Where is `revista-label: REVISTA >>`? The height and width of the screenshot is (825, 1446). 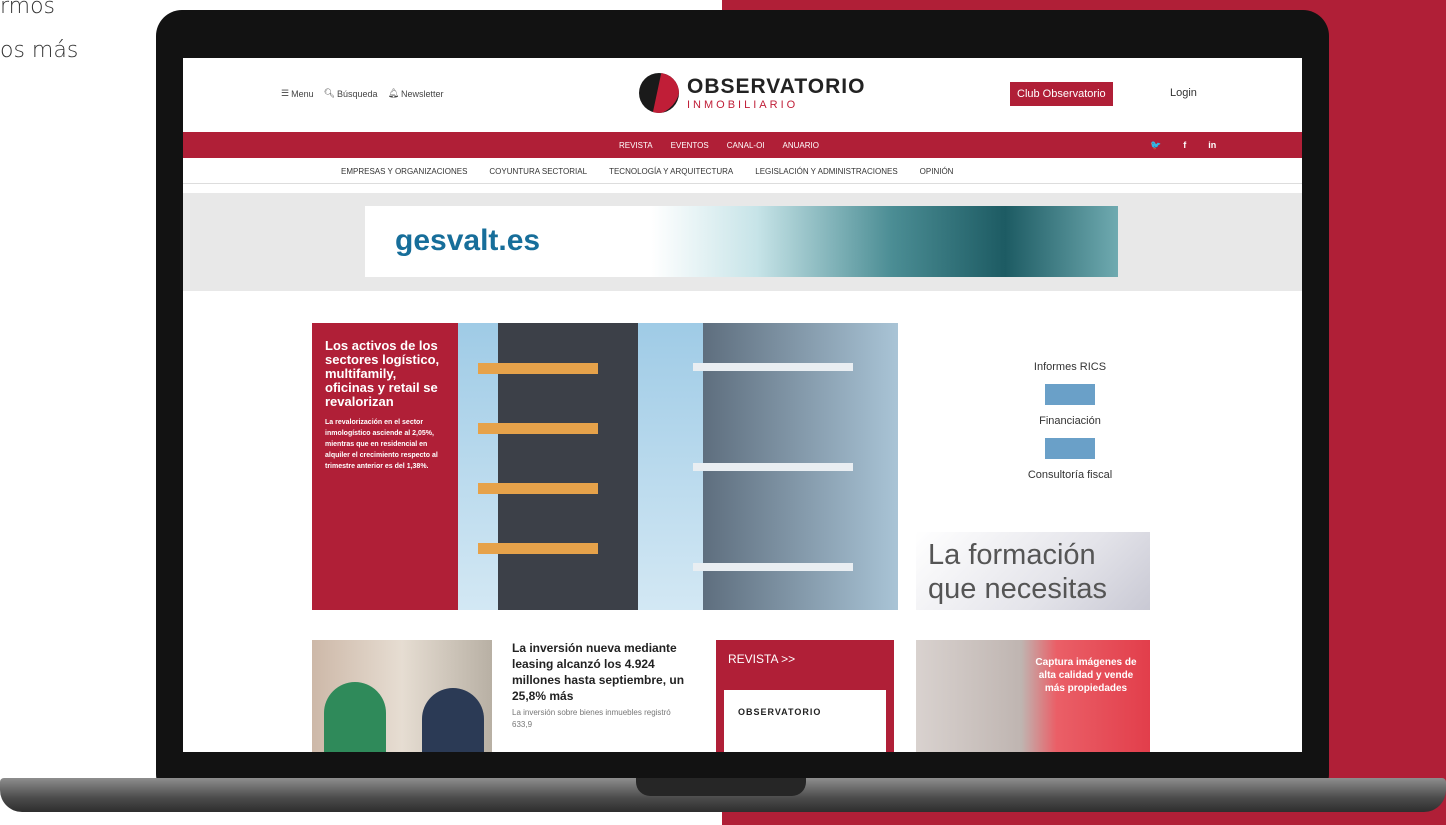 revista-label: REVISTA >> is located at coordinates (762, 659).